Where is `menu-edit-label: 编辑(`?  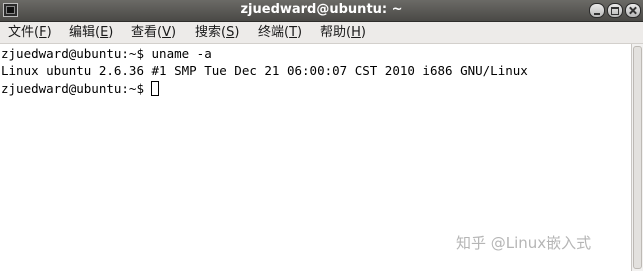 menu-edit-label: 编辑( is located at coordinates (85, 32).